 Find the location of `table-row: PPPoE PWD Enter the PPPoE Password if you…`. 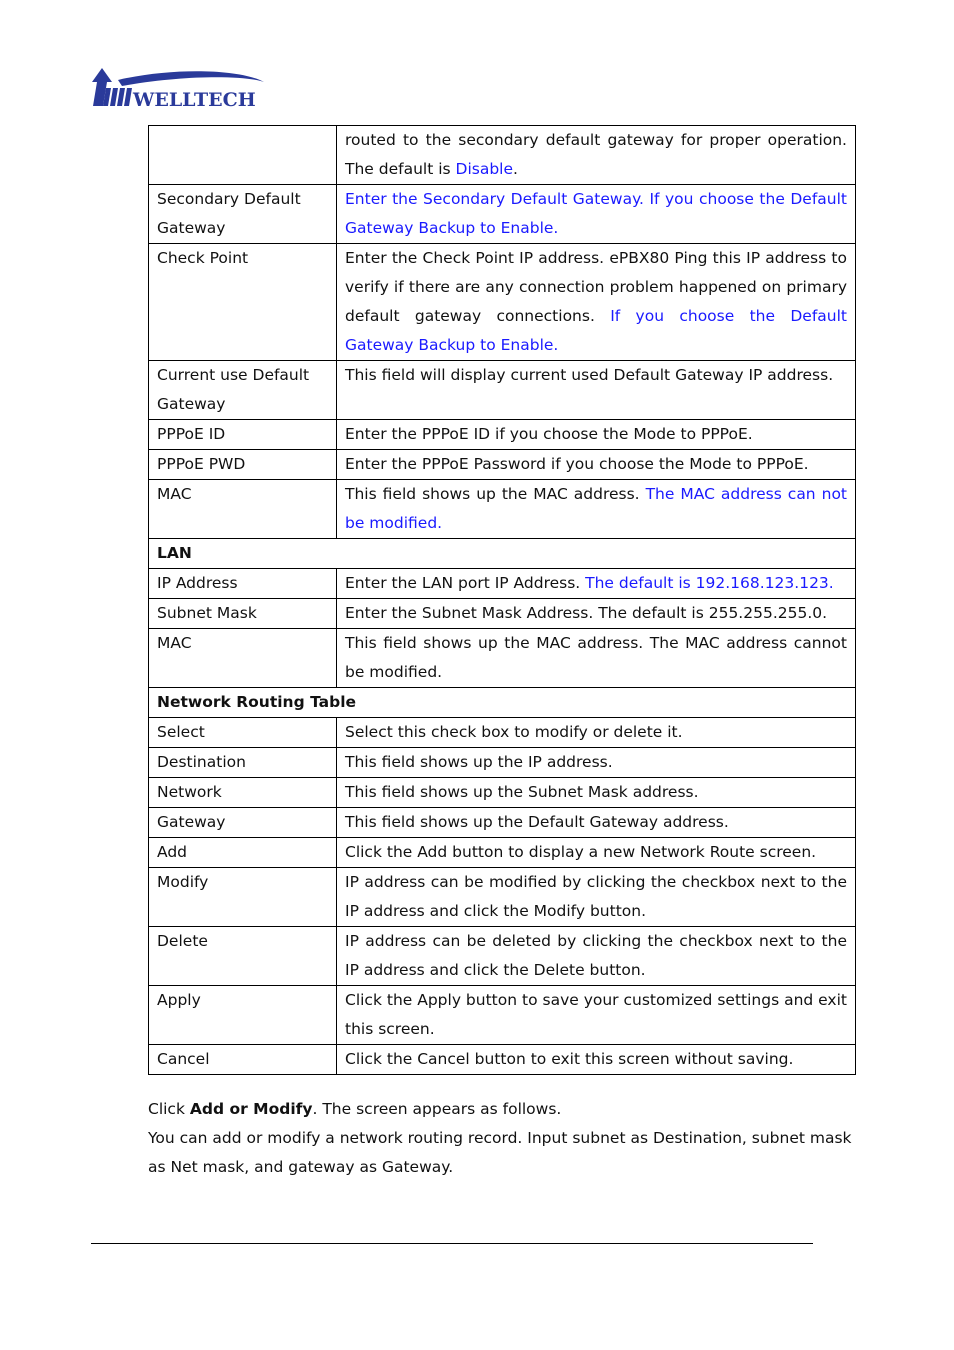

table-row: PPPoE PWD Enter the PPPoE Password if you… is located at coordinates (502, 464).